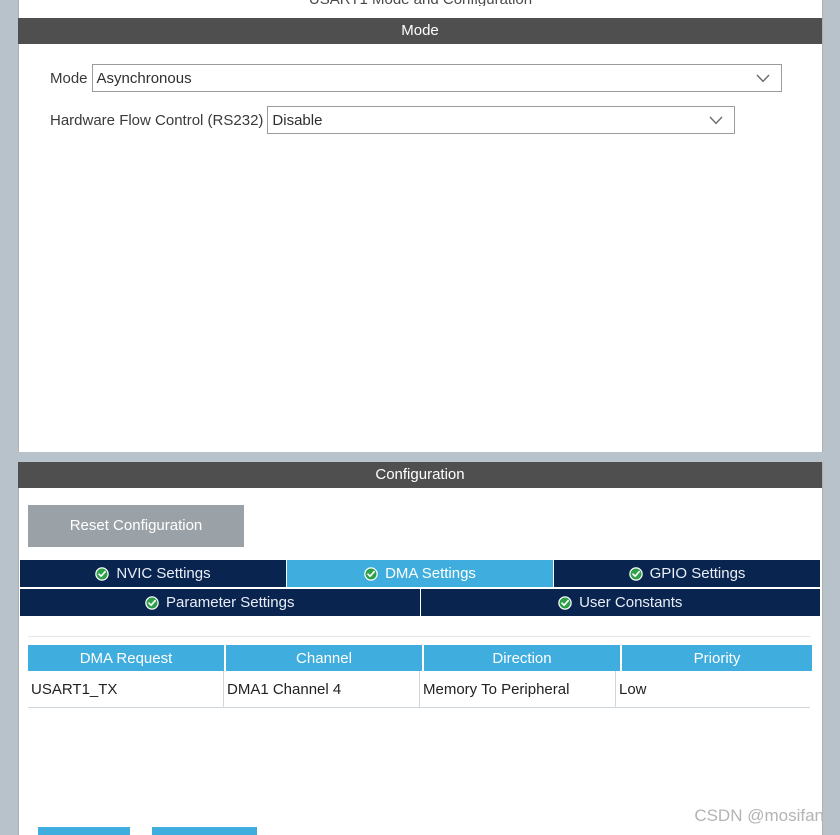 The height and width of the screenshot is (835, 840). I want to click on mode-select-value: Asynchronous, so click(144, 78).